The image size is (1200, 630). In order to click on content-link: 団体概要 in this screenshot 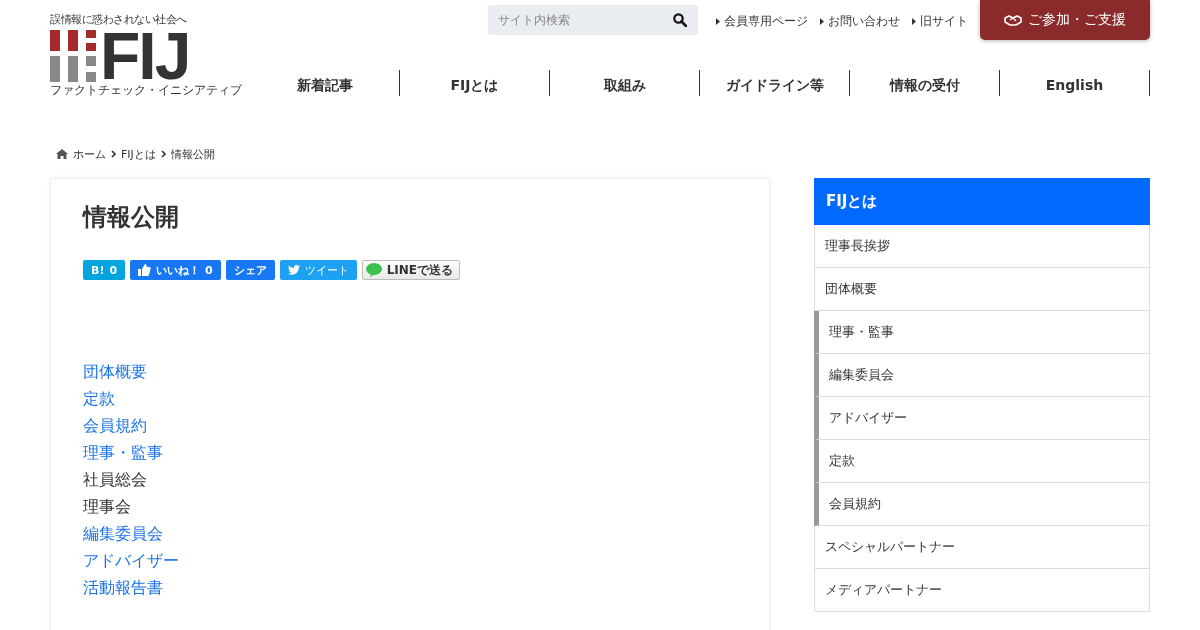, I will do `click(115, 371)`.